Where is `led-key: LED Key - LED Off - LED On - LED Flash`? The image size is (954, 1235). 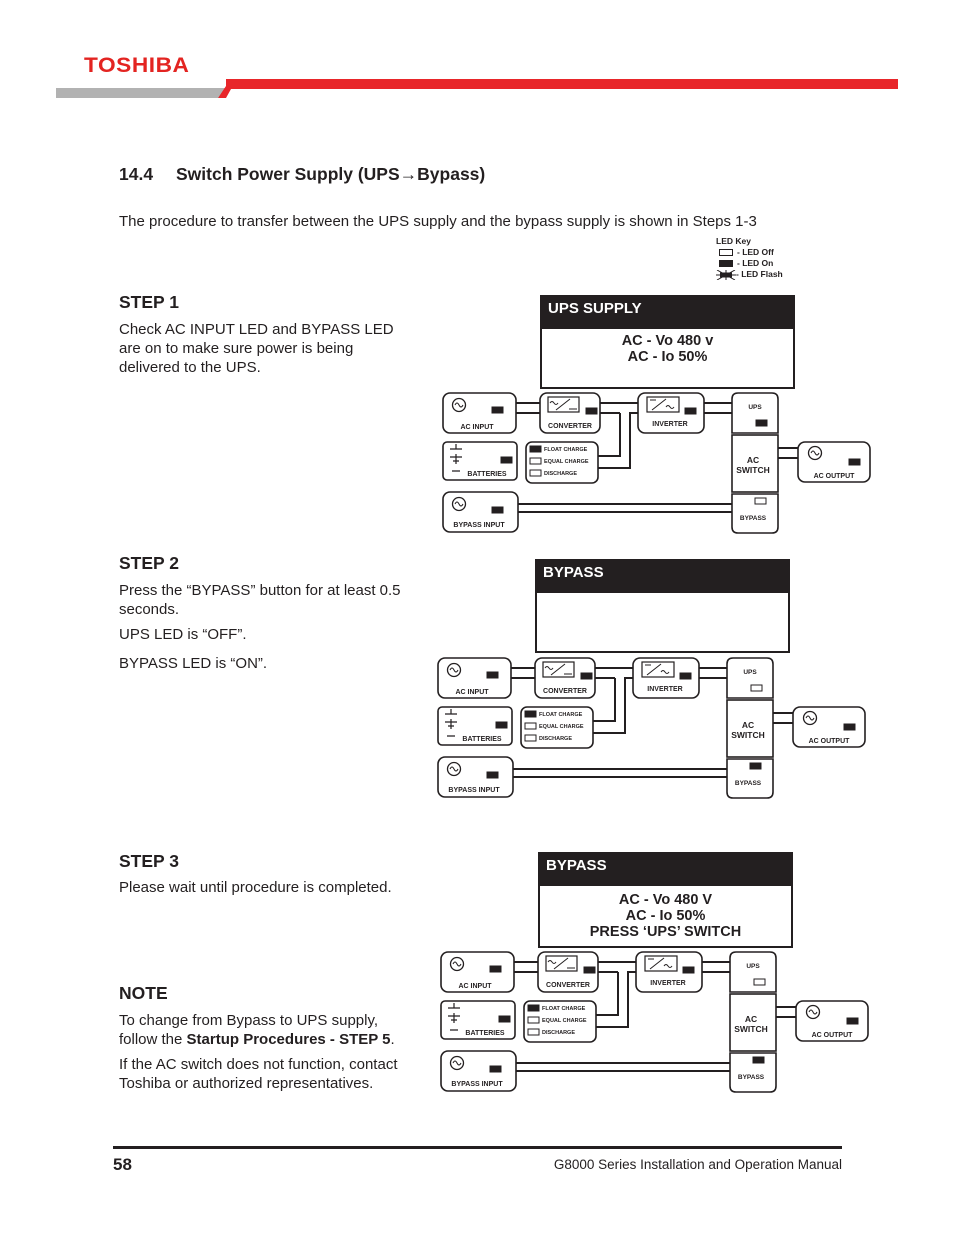
led-key: LED Key - LED Off - LED On - LED Flash is located at coordinates (749, 258).